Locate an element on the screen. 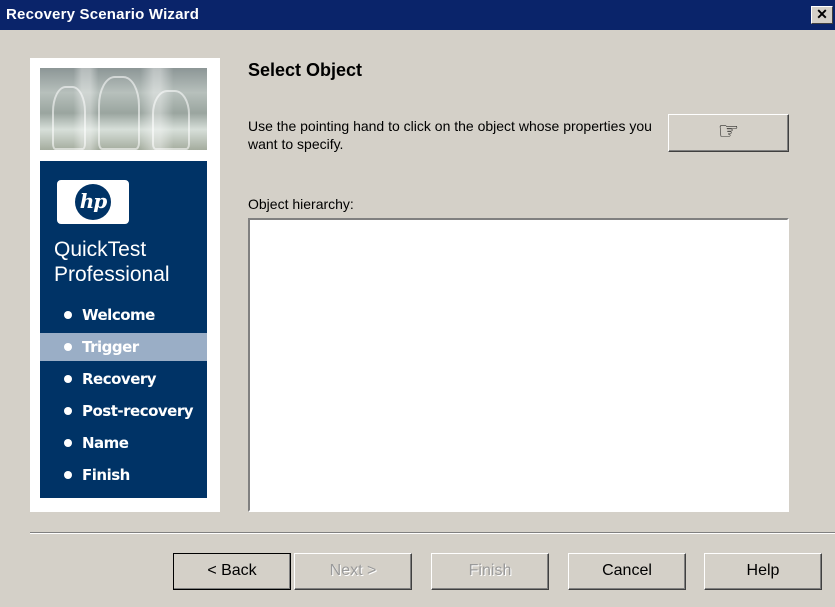 Image resolution: width=835 pixels, height=607 pixels. step-recovery: Recovery is located at coordinates (123, 379).